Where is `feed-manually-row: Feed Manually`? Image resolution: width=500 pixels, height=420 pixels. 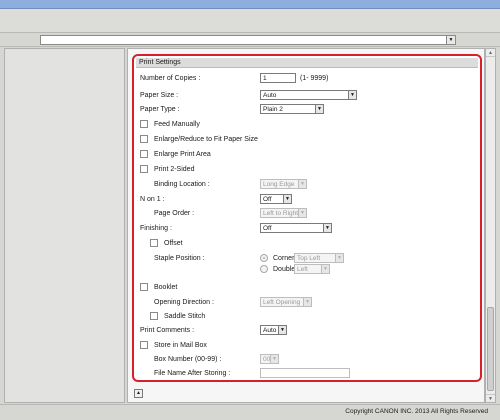
feed-manually-row: Feed Manually is located at coordinates (307, 124).